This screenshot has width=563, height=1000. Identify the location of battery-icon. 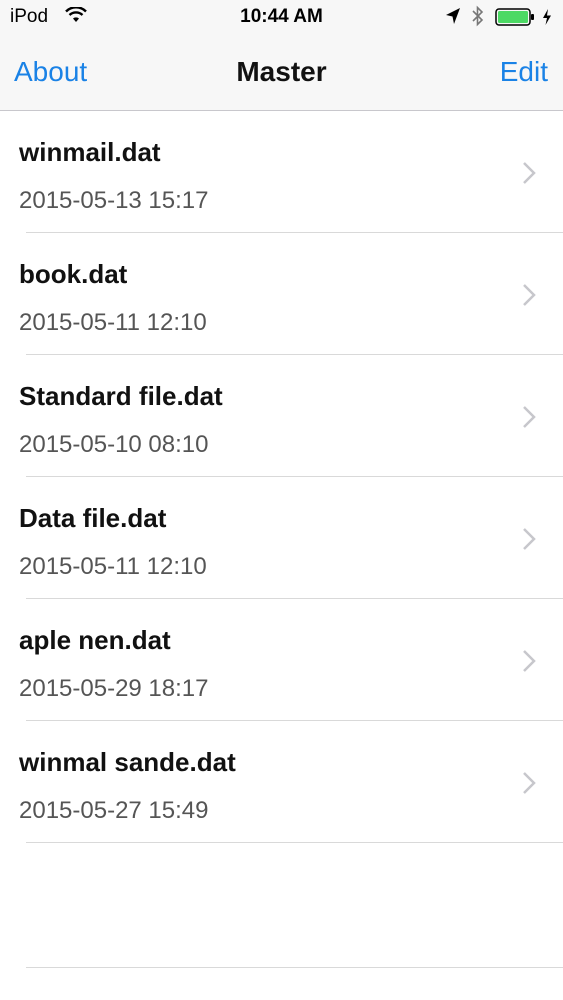
(514, 17).